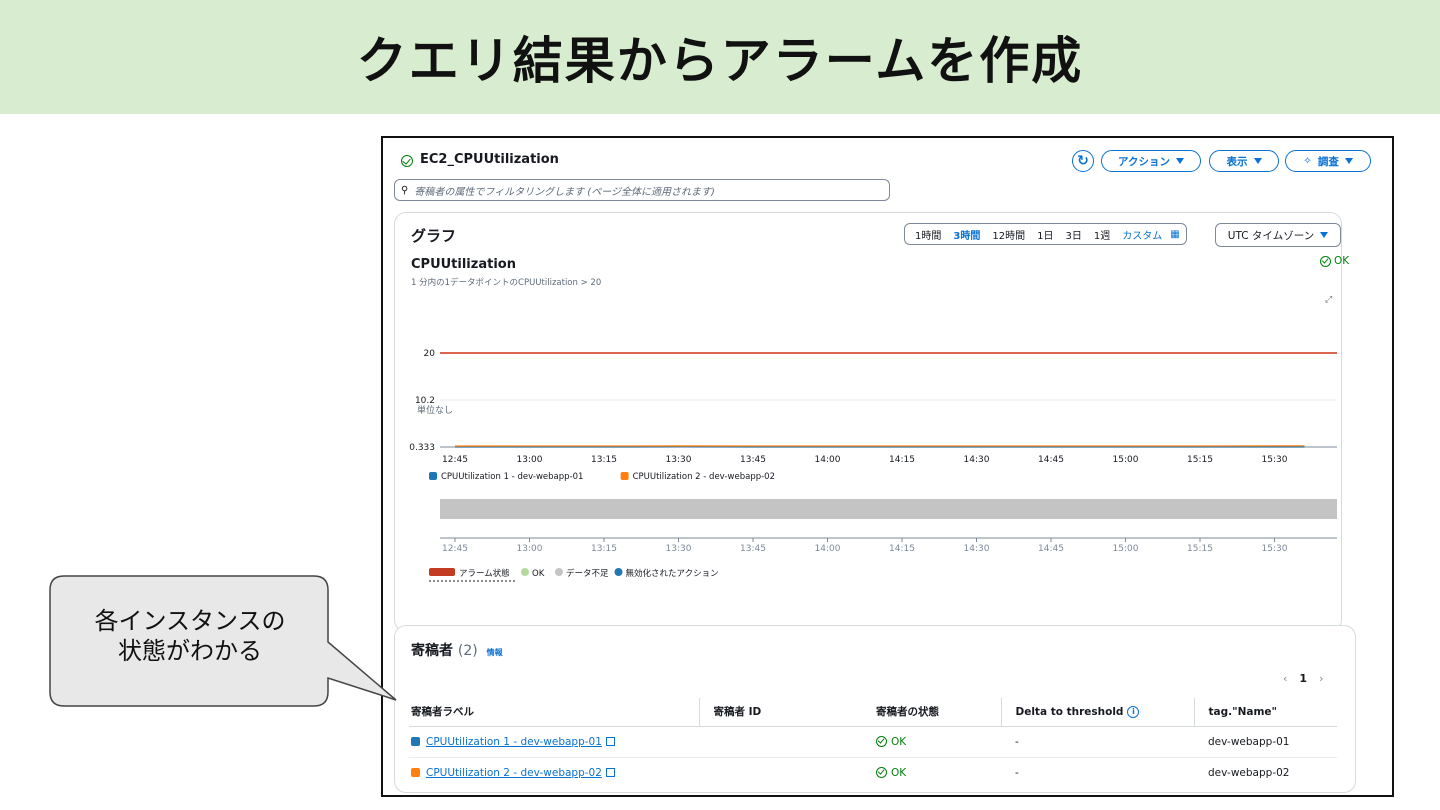 The height and width of the screenshot is (810, 1440). Describe the element at coordinates (432, 651) in the screenshot. I see `contributors-title-text: 寄稿者` at that location.